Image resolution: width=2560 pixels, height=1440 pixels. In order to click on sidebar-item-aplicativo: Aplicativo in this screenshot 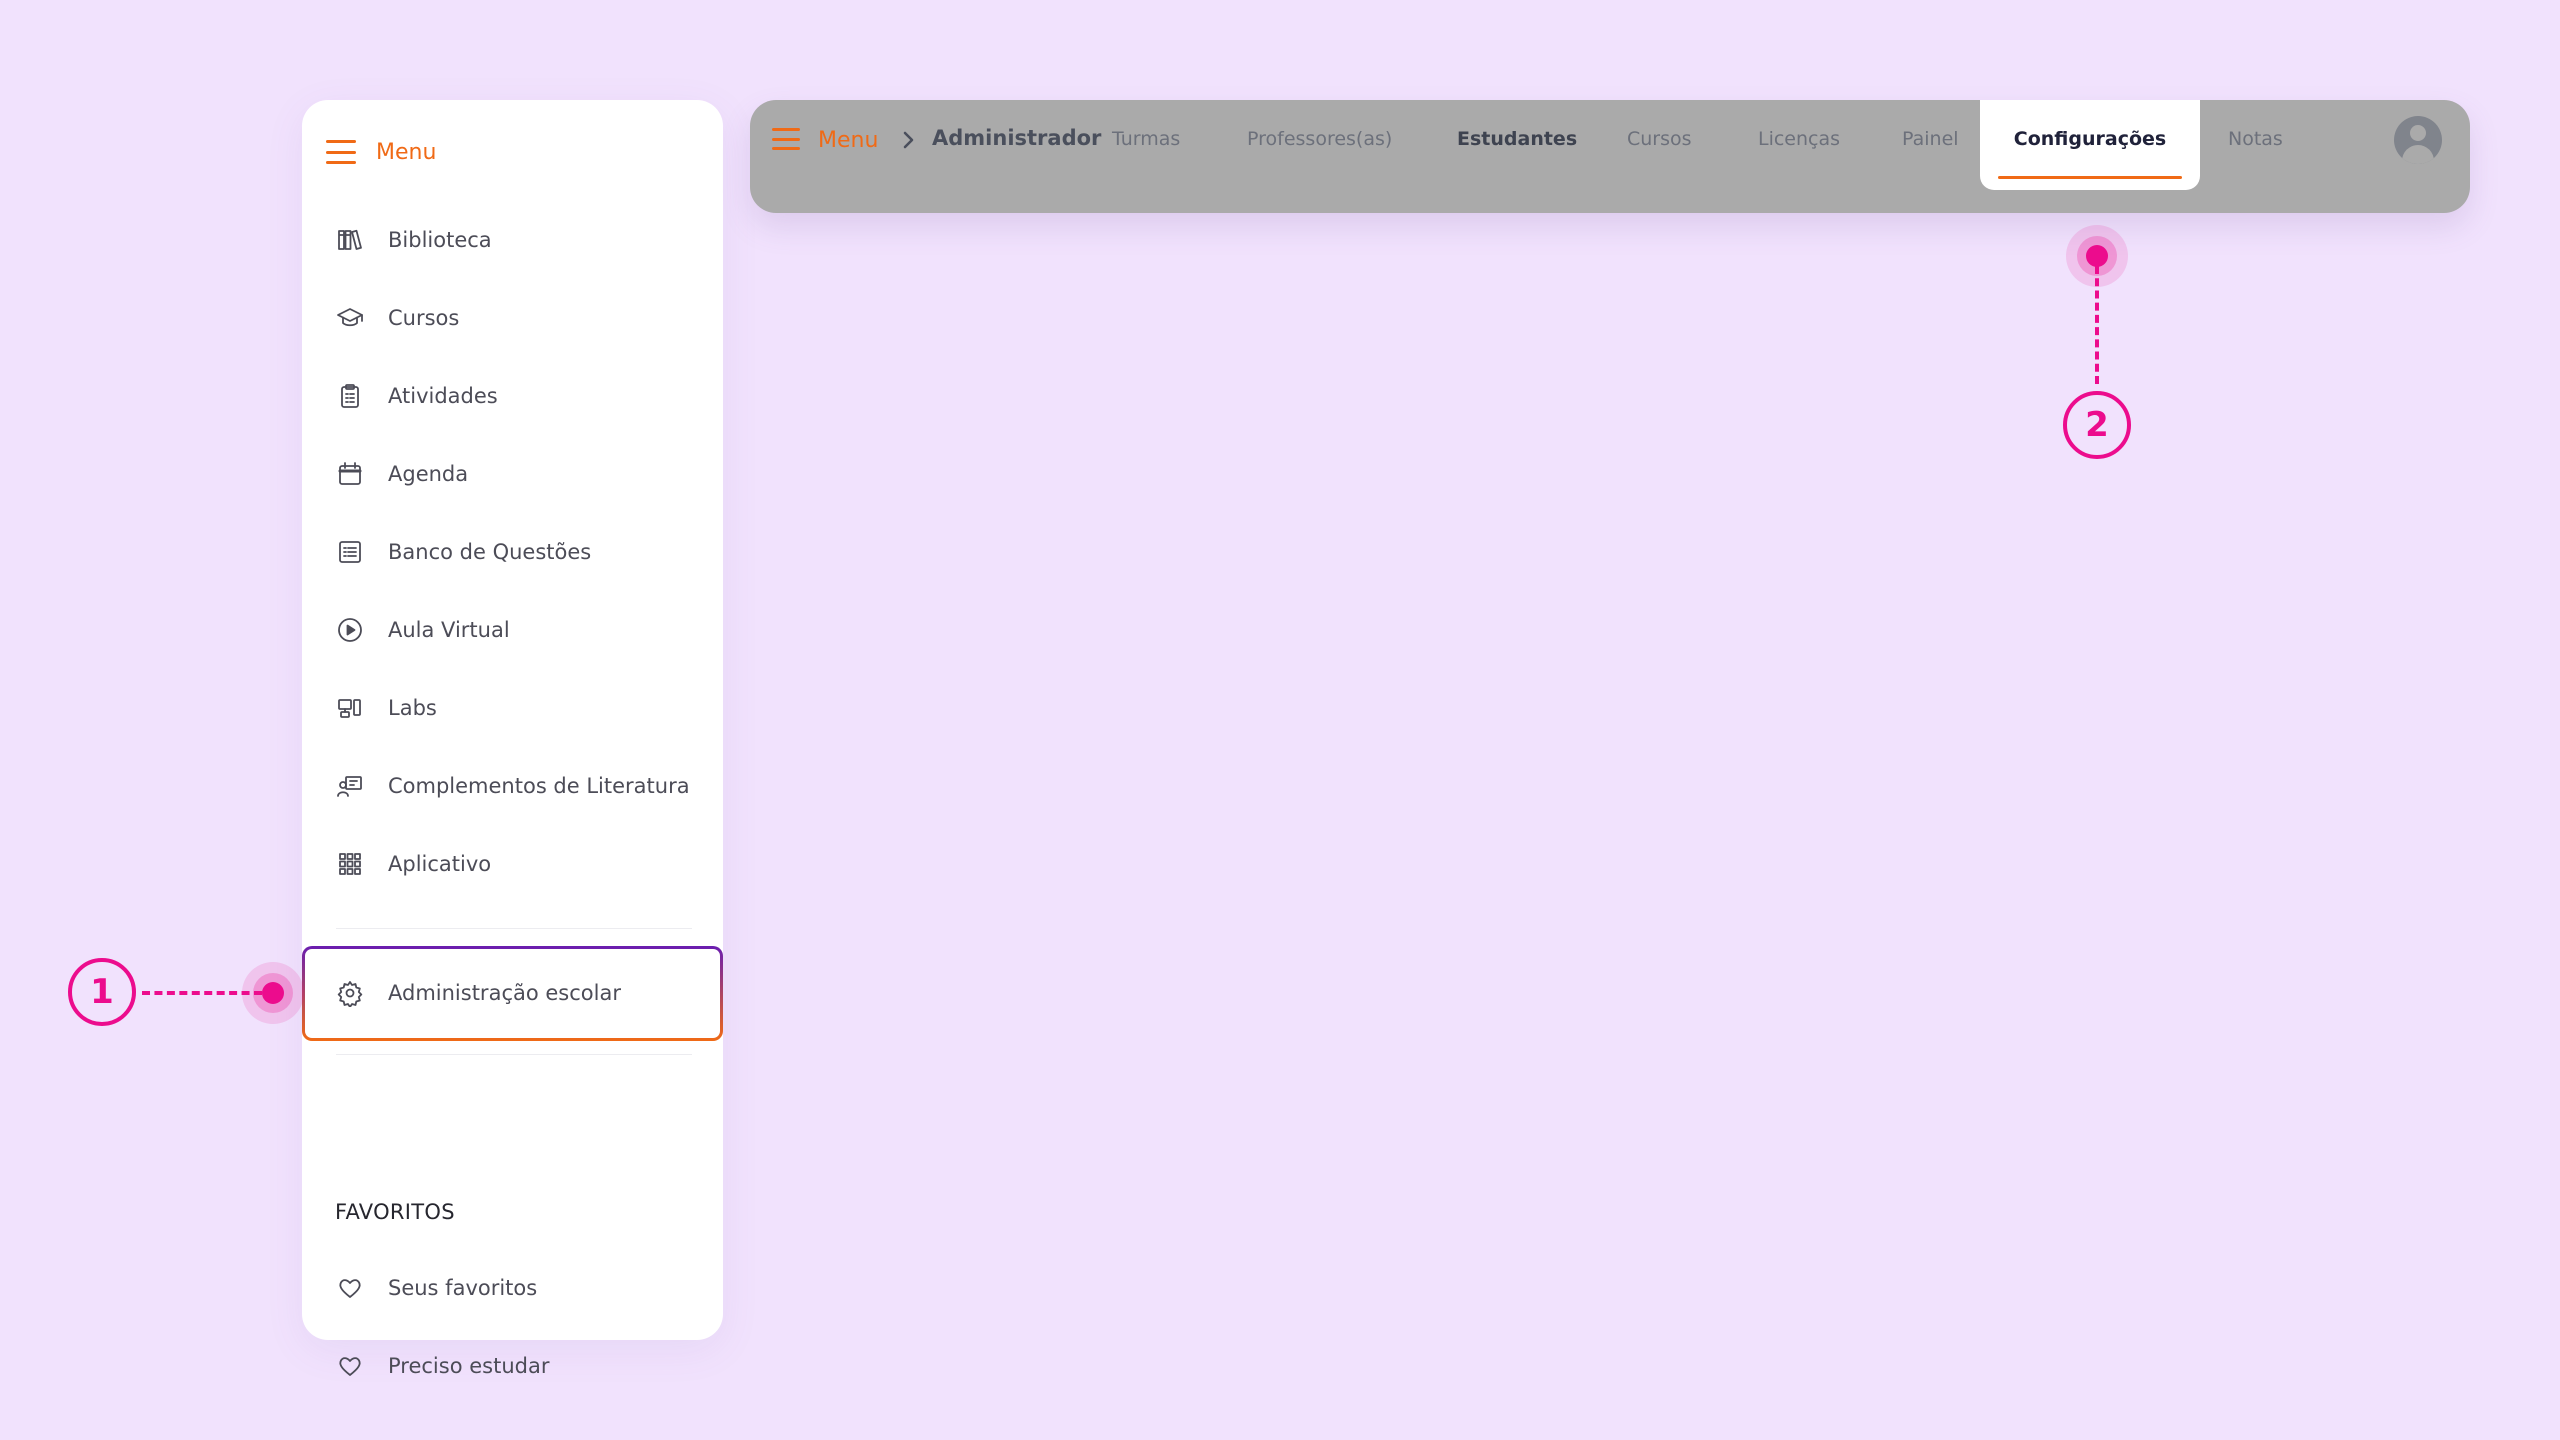, I will do `click(413, 864)`.